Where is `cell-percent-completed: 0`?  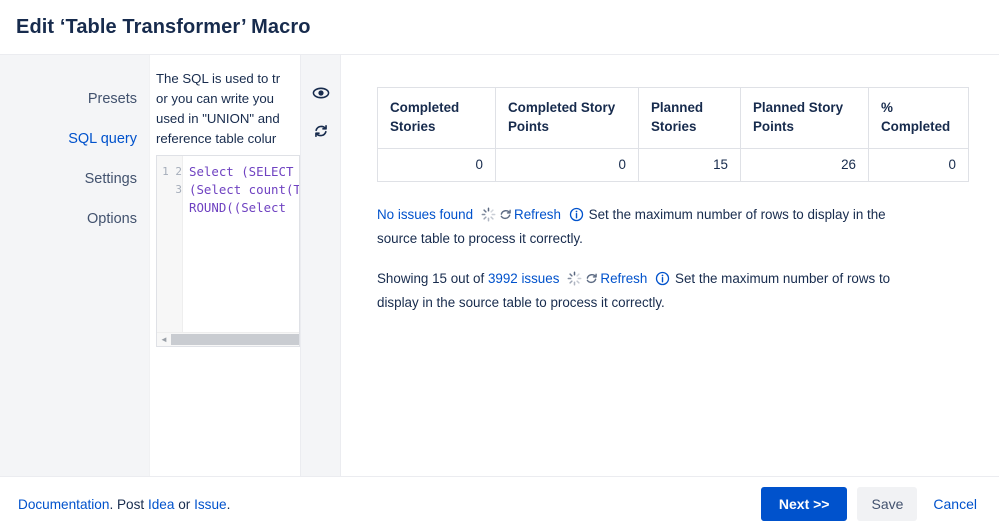
cell-percent-completed: 0 is located at coordinates (918, 165).